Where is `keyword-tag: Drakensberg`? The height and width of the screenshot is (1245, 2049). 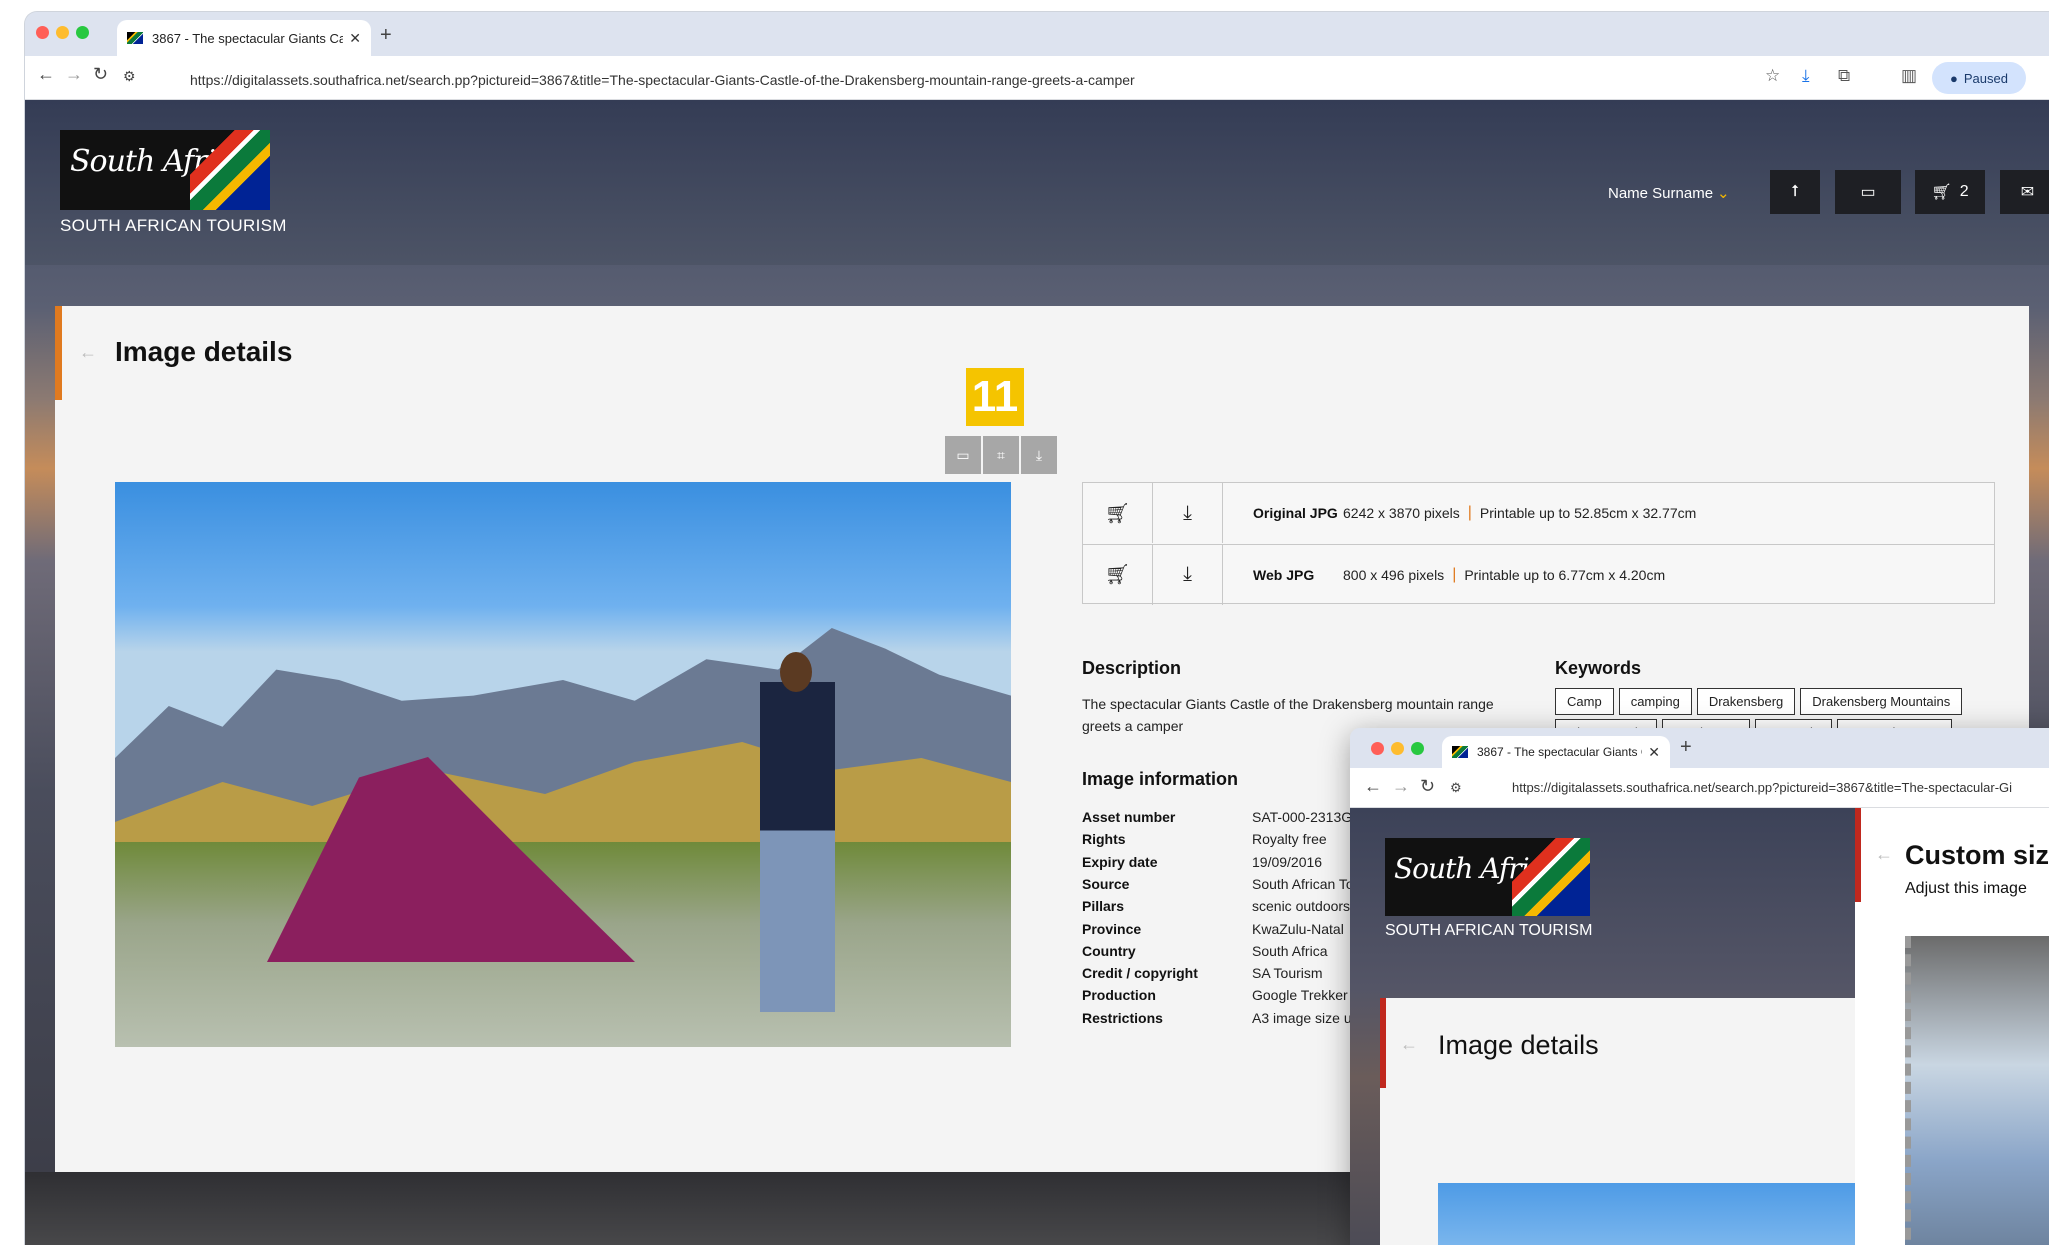 keyword-tag: Drakensberg is located at coordinates (1746, 701).